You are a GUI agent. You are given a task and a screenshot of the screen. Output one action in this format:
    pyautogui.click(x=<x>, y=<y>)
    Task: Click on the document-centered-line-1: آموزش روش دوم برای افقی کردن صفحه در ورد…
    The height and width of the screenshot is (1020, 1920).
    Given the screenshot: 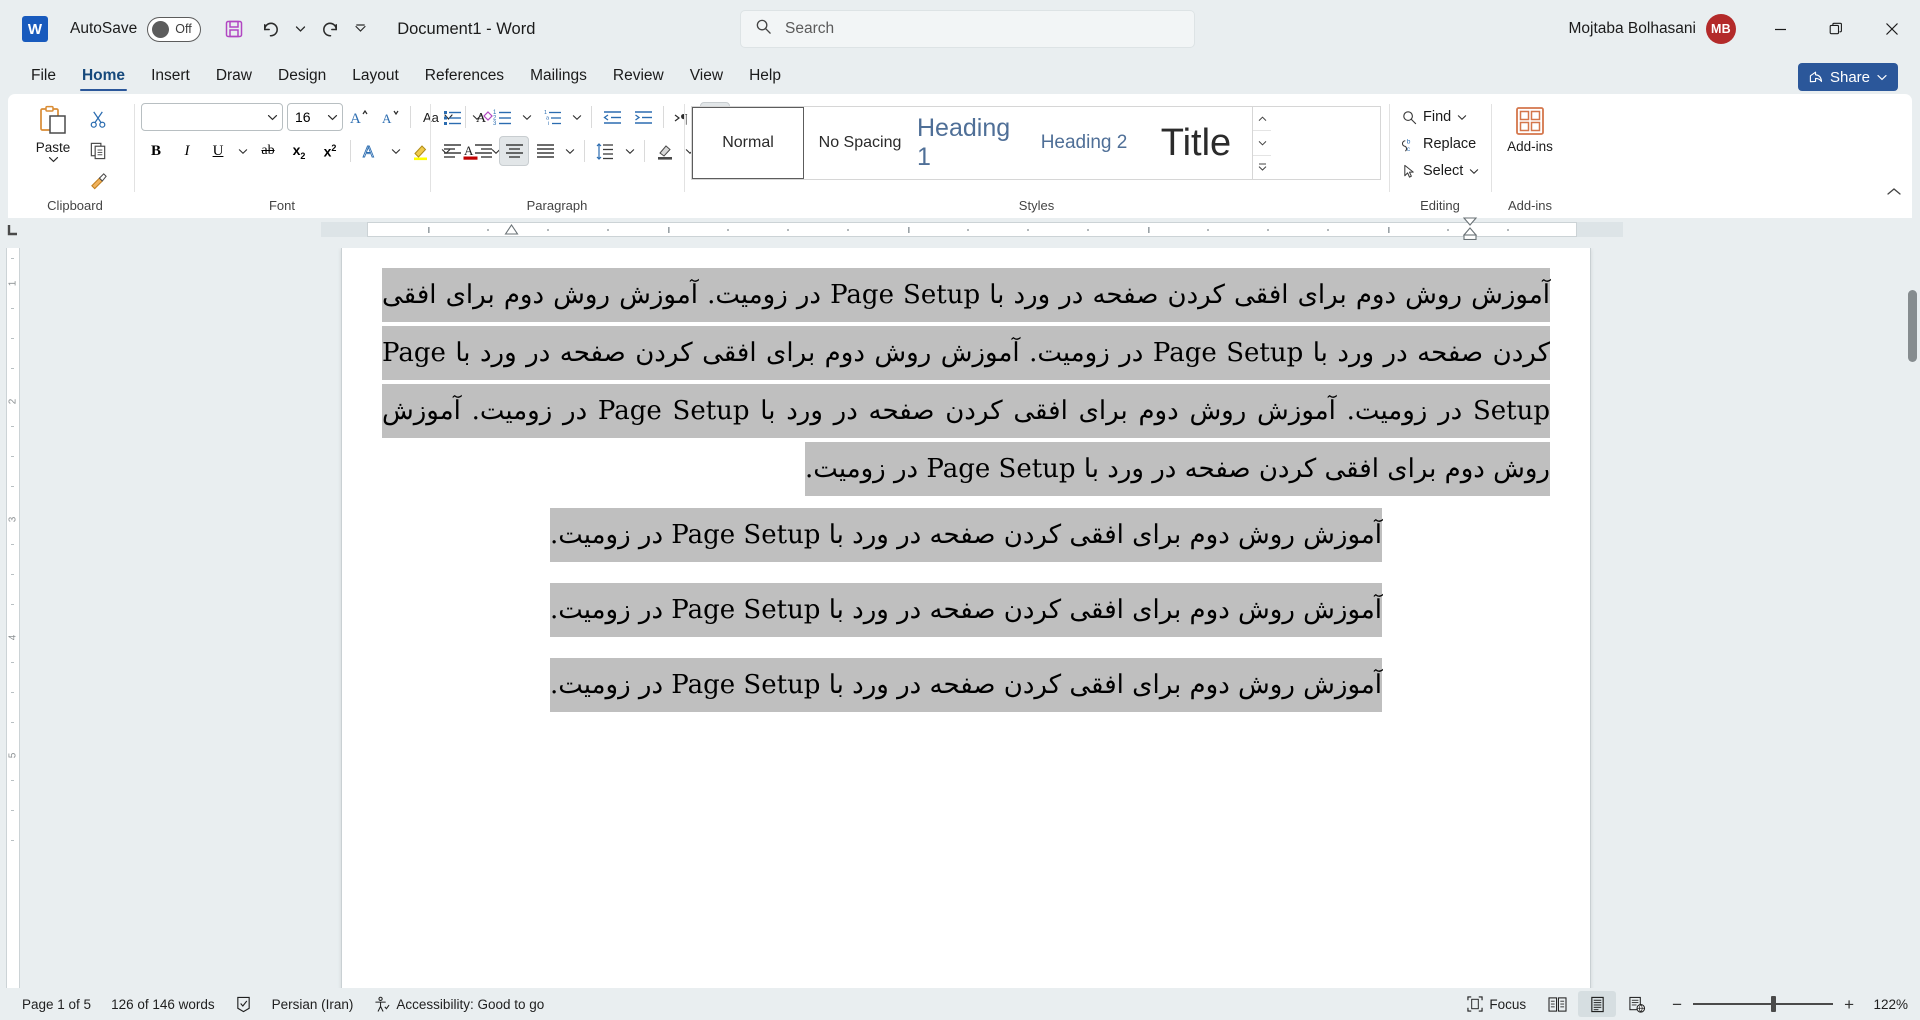 What is the action you would take?
    pyautogui.click(x=966, y=535)
    